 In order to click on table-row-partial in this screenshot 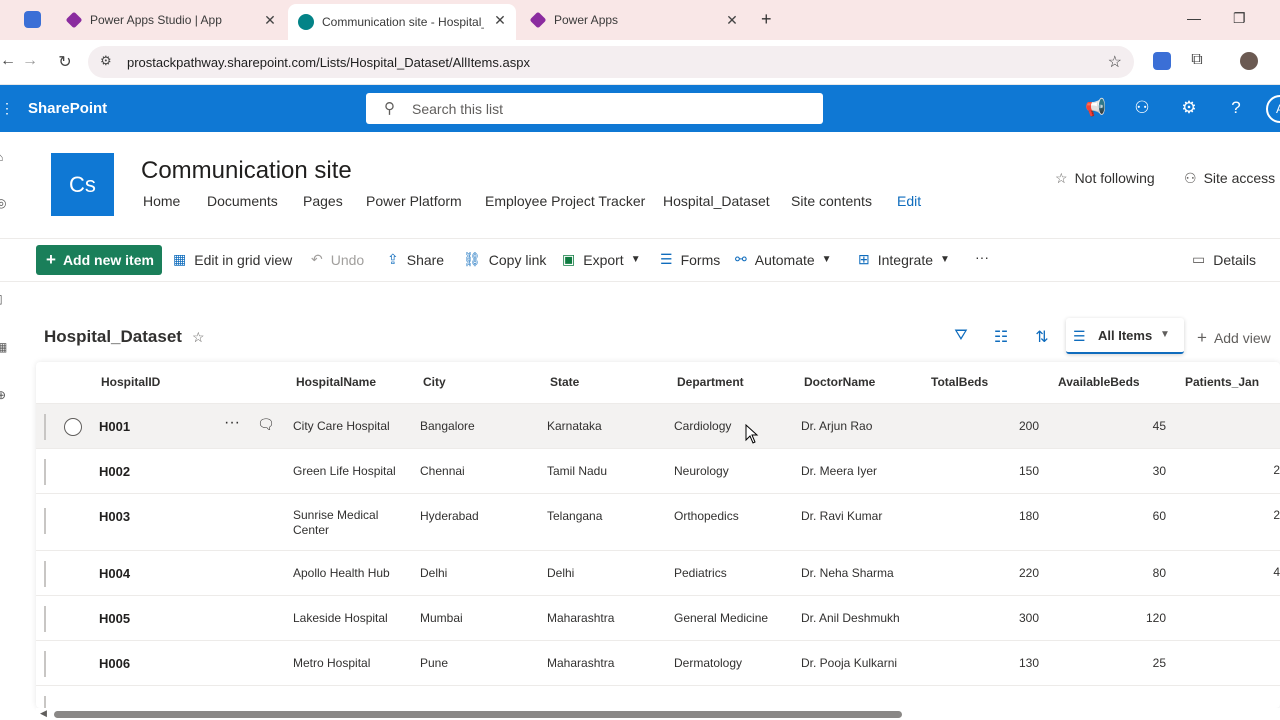, I will do `click(658, 697)`.